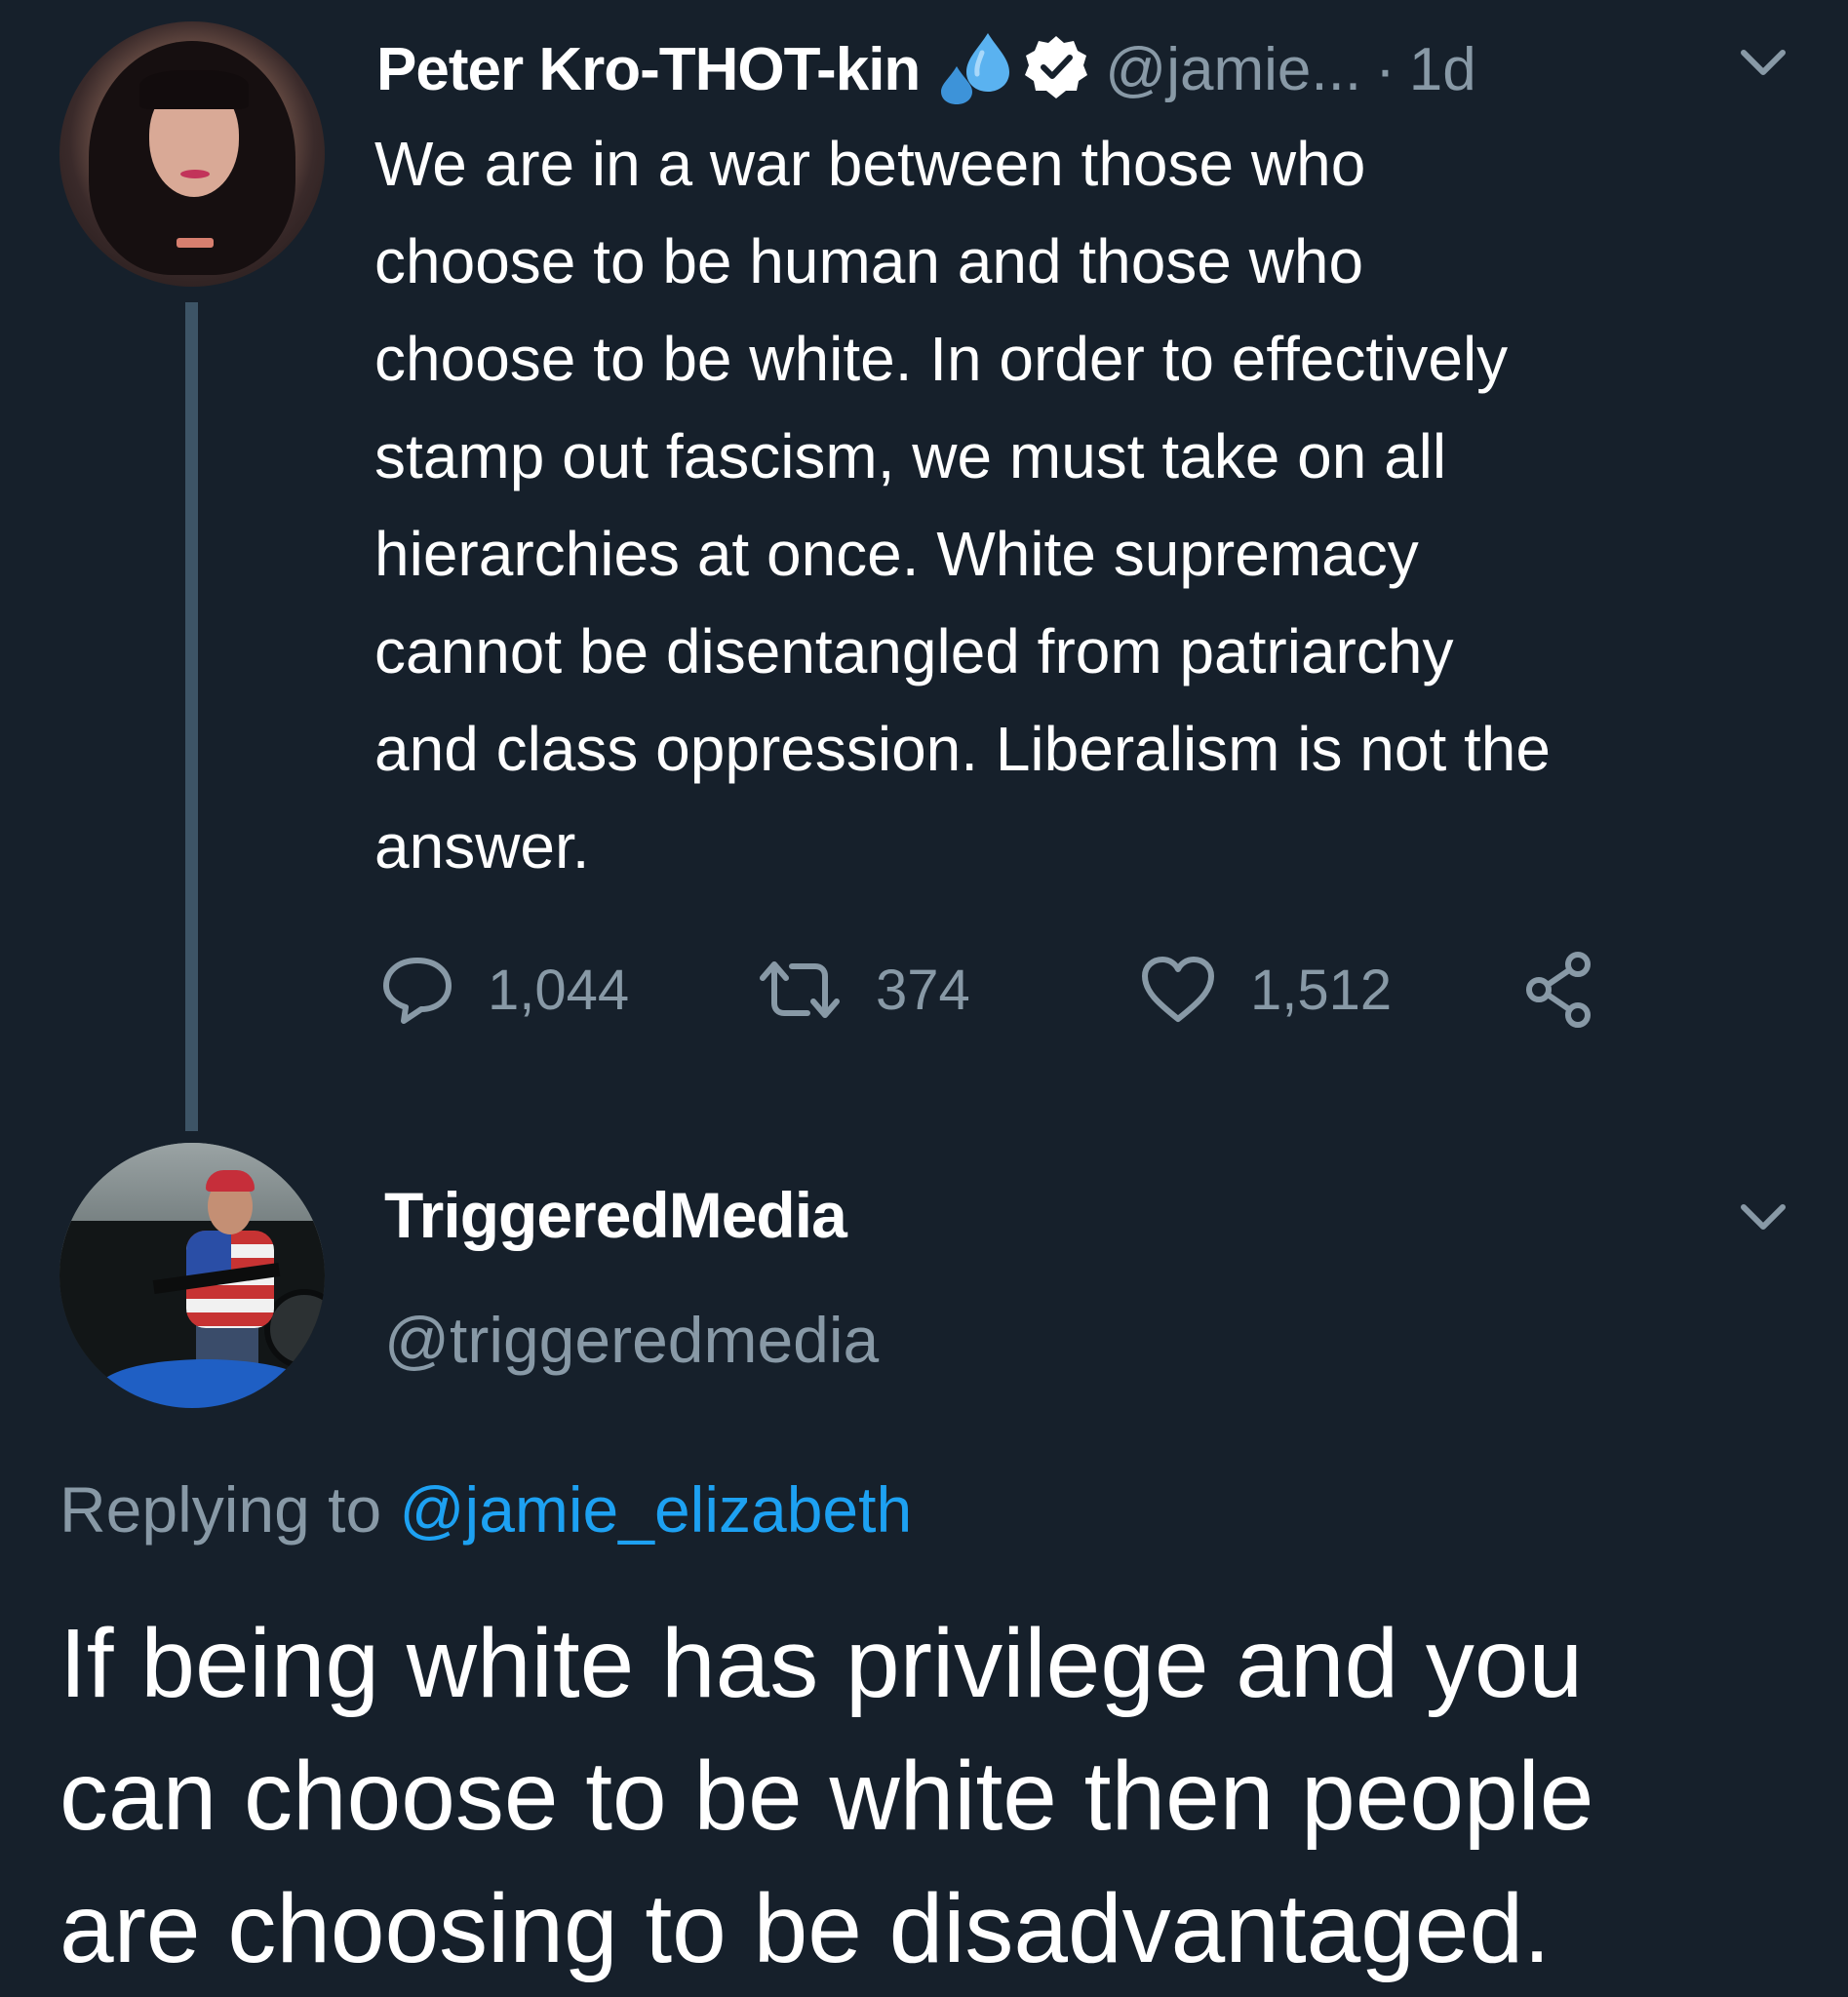  I want to click on reply-user-handle: @triggeredmedia, so click(631, 1340).